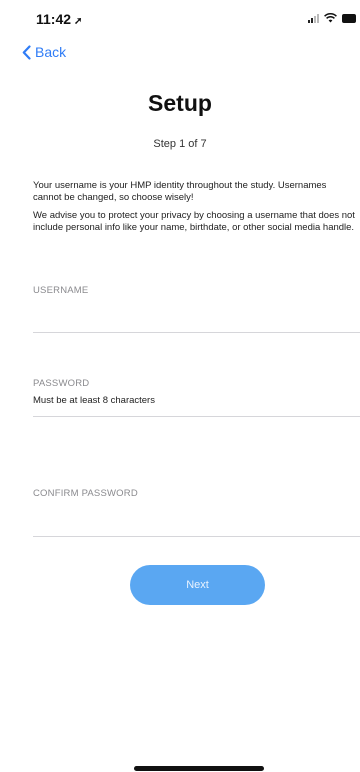 The image size is (360, 772). Describe the element at coordinates (85, 493) in the screenshot. I see `confirm-password-label: CONFIRM PASSWORD` at that location.